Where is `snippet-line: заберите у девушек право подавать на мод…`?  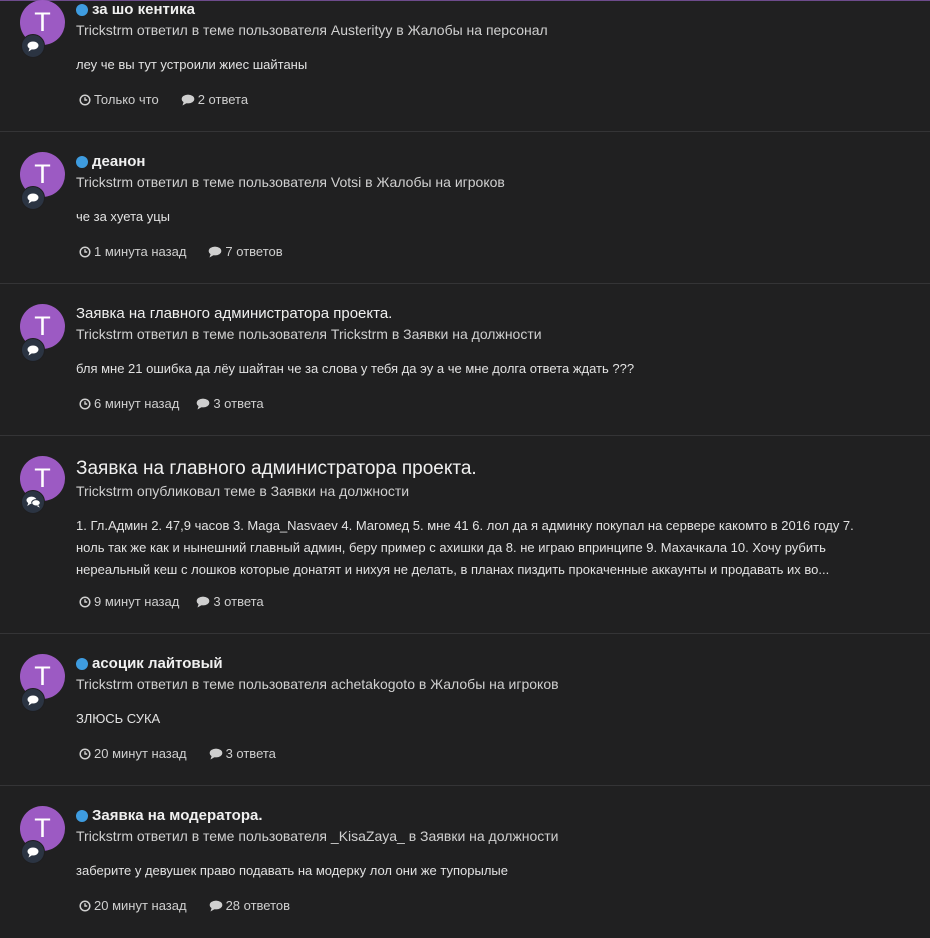 snippet-line: заберите у девушек право подавать на мод… is located at coordinates (292, 870).